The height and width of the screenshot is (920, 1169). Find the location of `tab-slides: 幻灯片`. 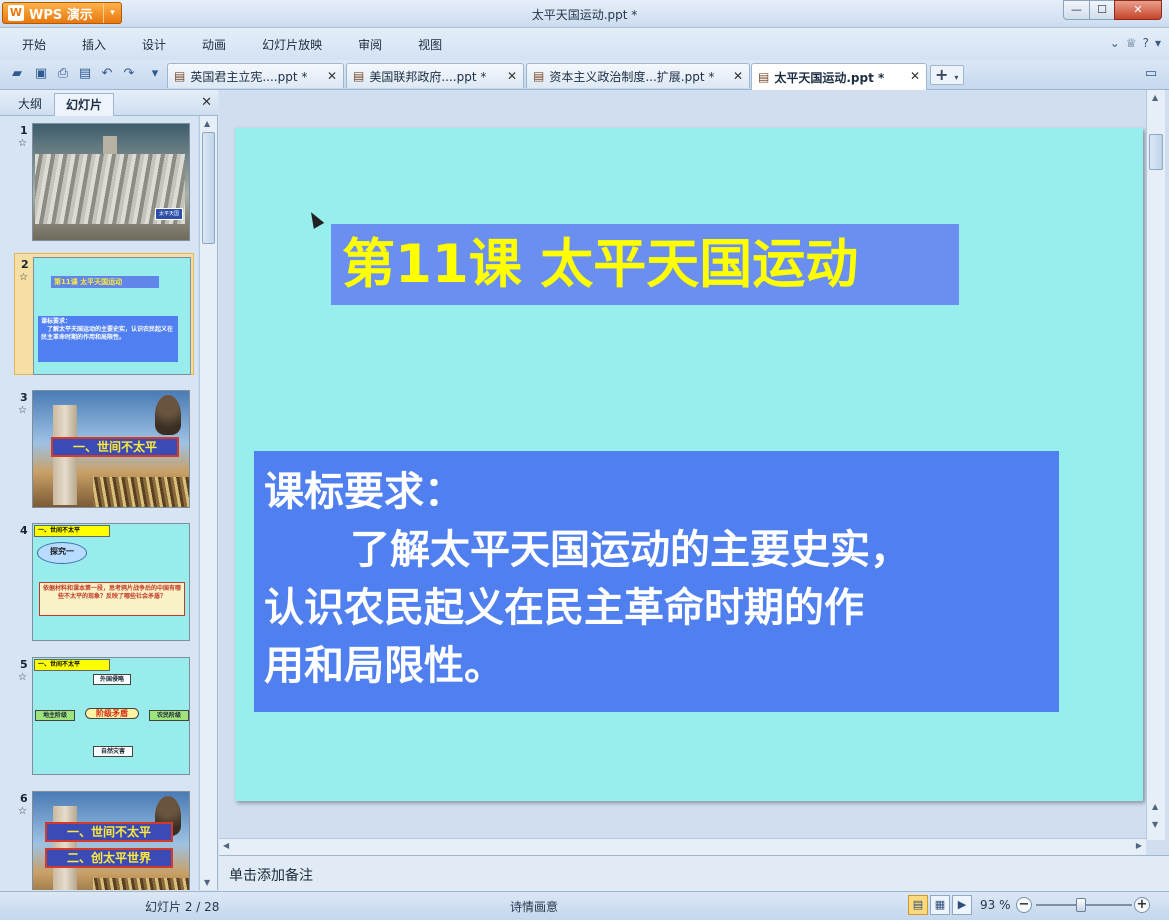

tab-slides: 幻灯片 is located at coordinates (84, 104).